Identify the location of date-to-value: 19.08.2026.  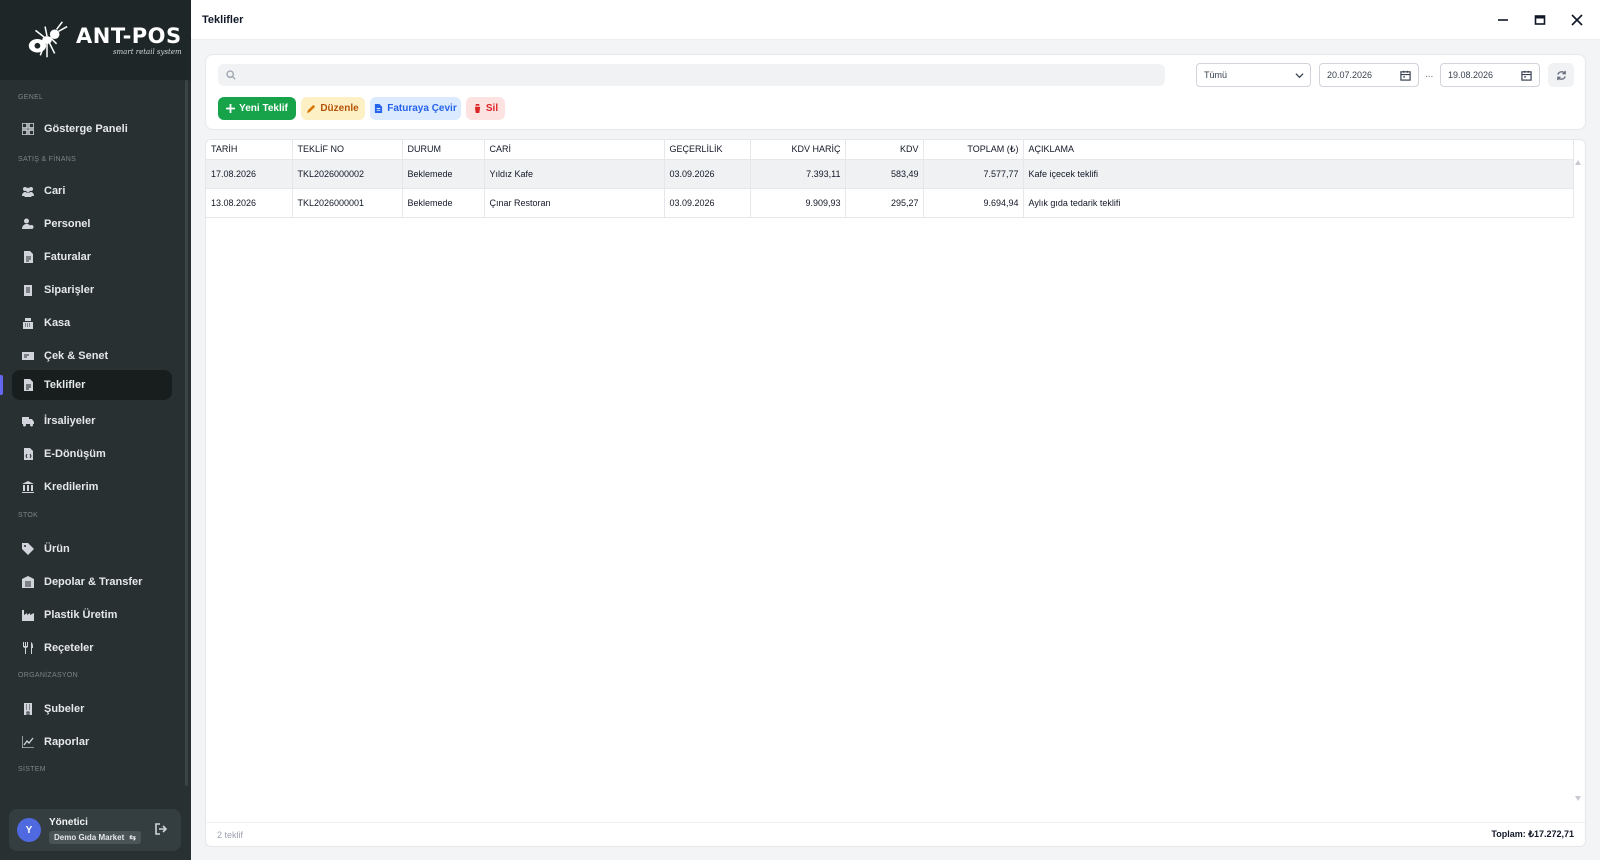
(1471, 75).